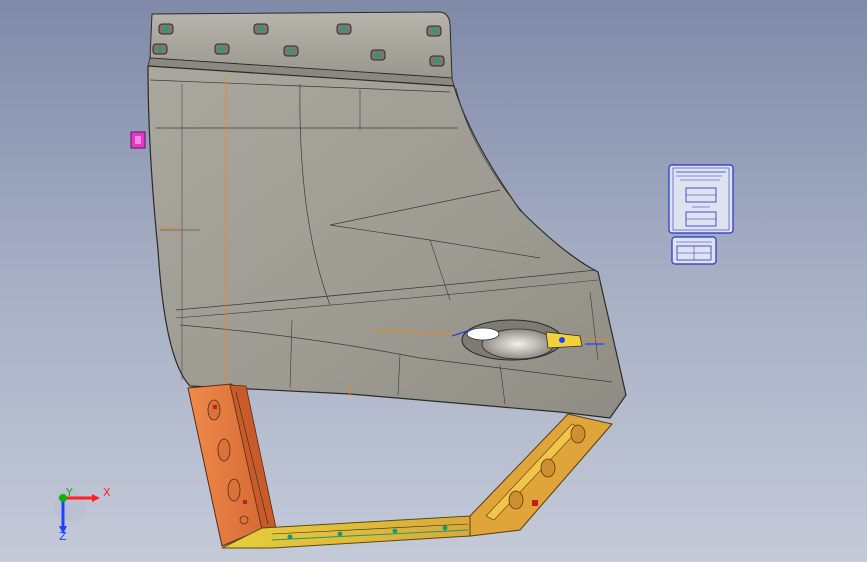 The width and height of the screenshot is (867, 562). Describe the element at coordinates (63, 536) in the screenshot. I see `axis-z-label: Z` at that location.